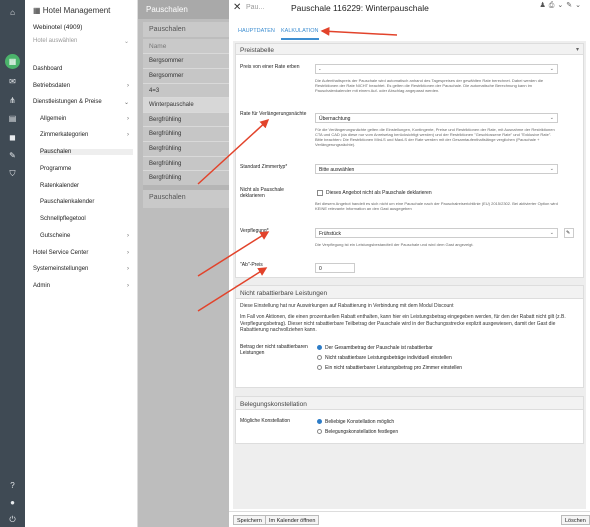 This screenshot has height=527, width=590. What do you see at coordinates (270, 67) in the screenshot?
I see `preis-von-rate-label: Preis von einer Rate erben` at bounding box center [270, 67].